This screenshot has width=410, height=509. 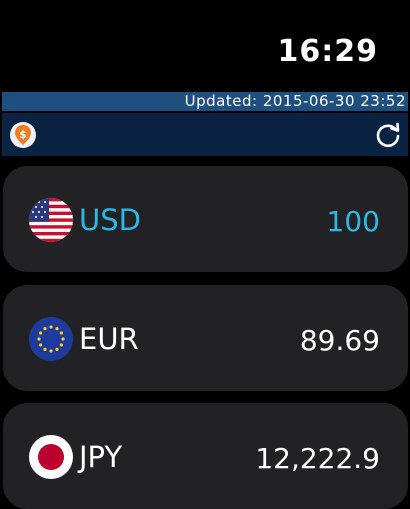 I want to click on updated-banner: Updated: 2015-06-30 23:52, so click(x=205, y=101).